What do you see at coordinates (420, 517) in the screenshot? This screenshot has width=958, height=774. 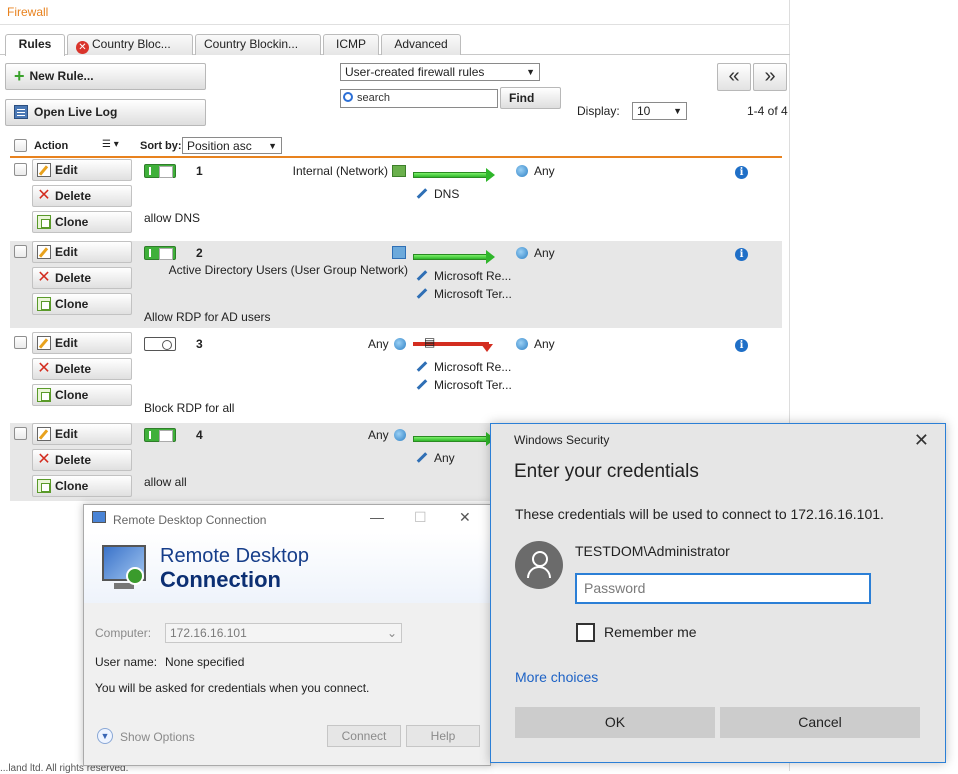 I see `maximize-icon: ☐` at bounding box center [420, 517].